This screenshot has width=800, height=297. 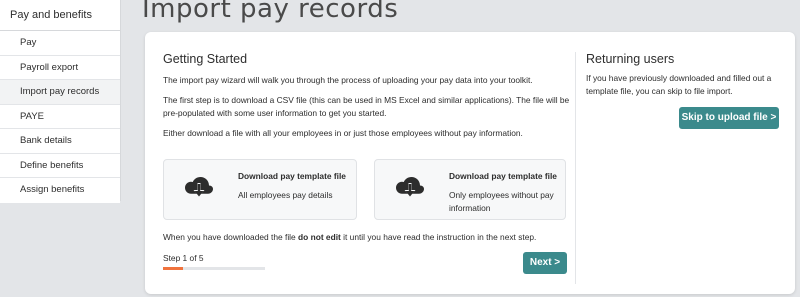 What do you see at coordinates (60, 43) in the screenshot?
I see `sidebar-item-pay: Pay` at bounding box center [60, 43].